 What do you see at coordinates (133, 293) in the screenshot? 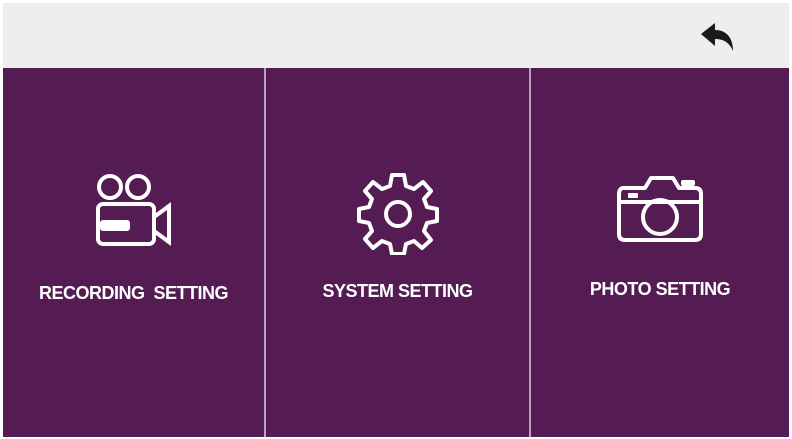
I see `recording-setting-label: RECORDING SETTING` at bounding box center [133, 293].